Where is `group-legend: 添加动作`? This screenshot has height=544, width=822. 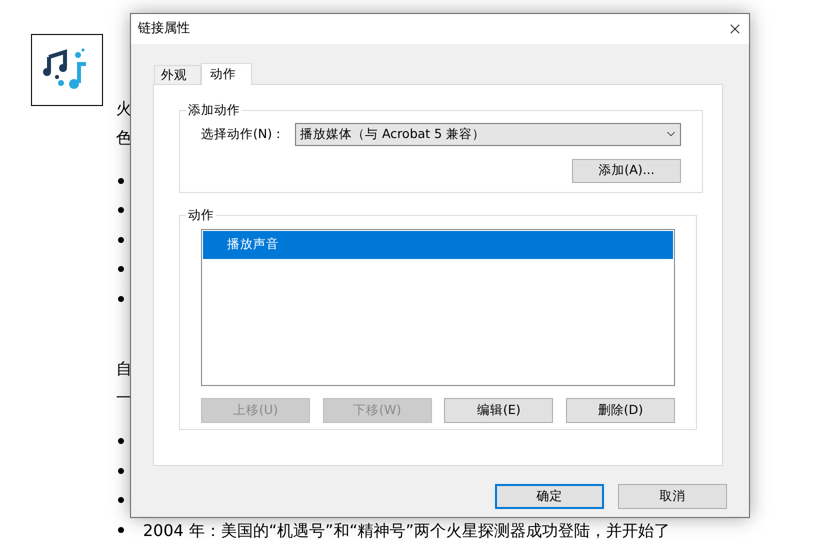
group-legend: 添加动作 is located at coordinates (214, 110).